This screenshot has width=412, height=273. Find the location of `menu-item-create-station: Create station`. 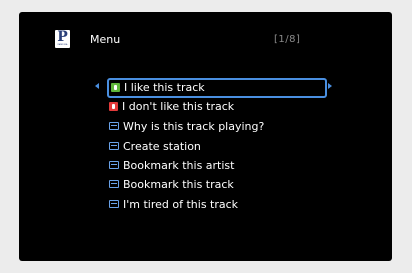

menu-item-create-station: Create station is located at coordinates (155, 147).